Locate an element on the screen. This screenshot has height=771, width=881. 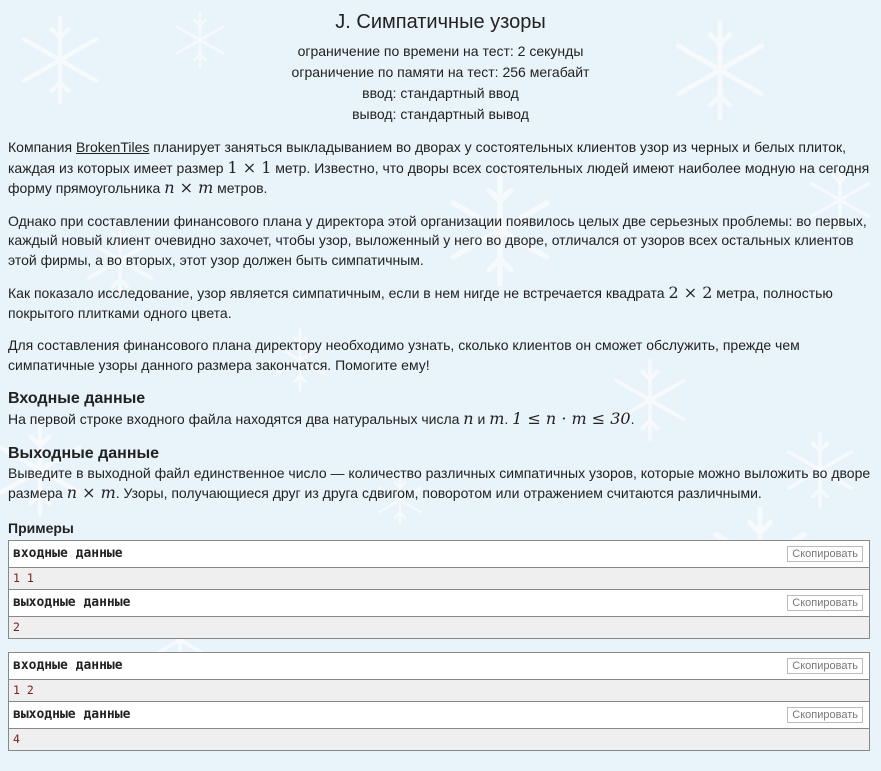
example-1-output: 2 is located at coordinates (439, 627).